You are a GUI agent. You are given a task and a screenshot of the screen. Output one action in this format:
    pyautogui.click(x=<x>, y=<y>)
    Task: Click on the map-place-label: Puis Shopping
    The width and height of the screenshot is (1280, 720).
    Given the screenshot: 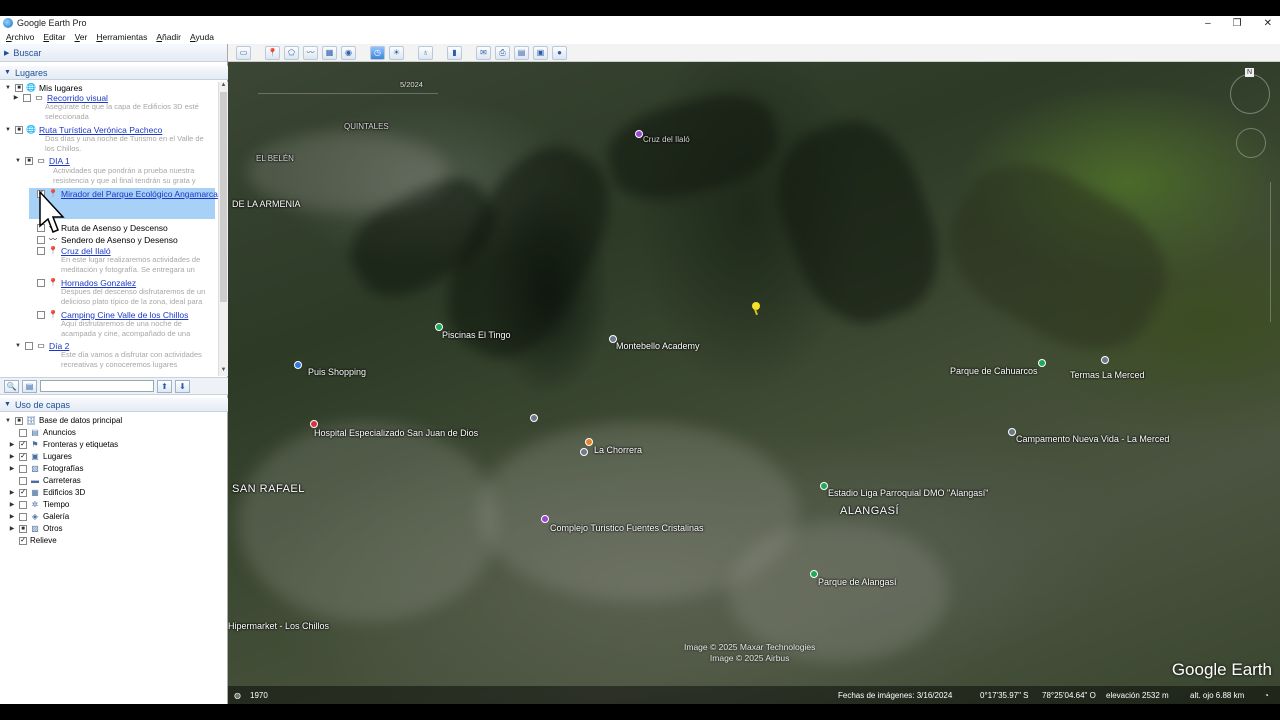 What is the action you would take?
    pyautogui.click(x=337, y=372)
    